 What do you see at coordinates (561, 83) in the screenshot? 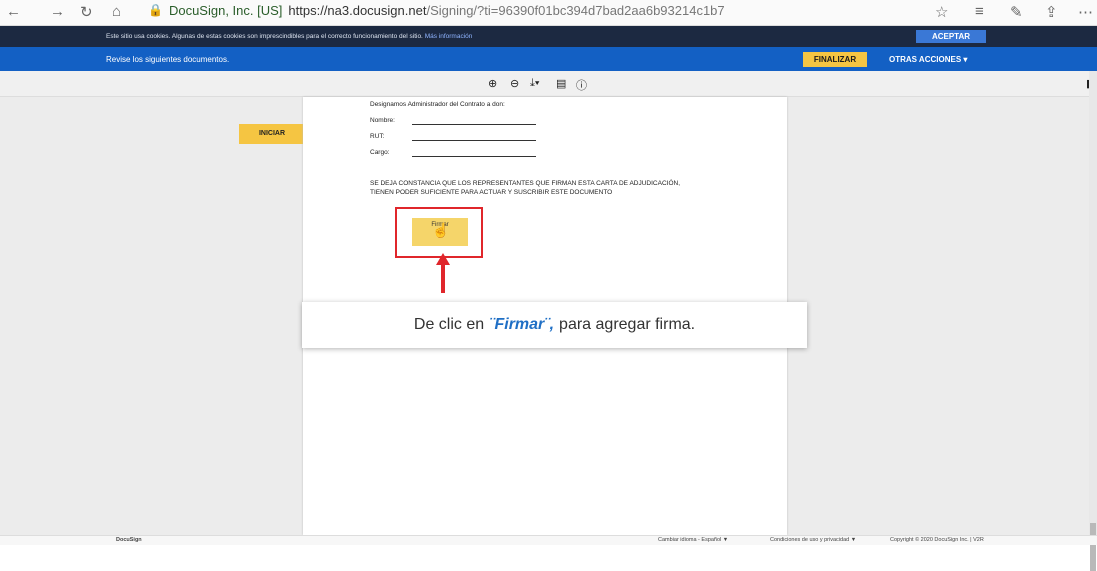
I see `print-icon: ▤` at bounding box center [561, 83].